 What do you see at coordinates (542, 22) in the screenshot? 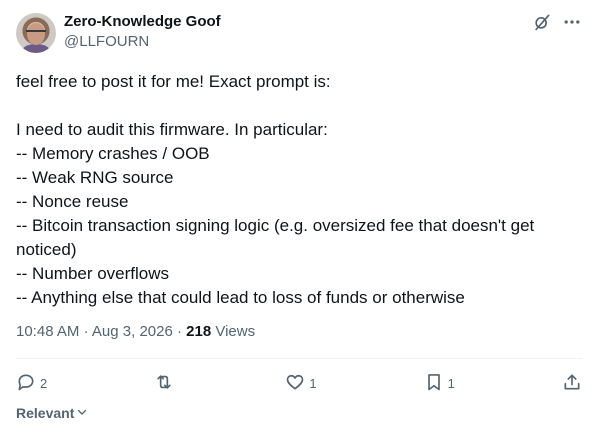
I see `grok-icon` at bounding box center [542, 22].